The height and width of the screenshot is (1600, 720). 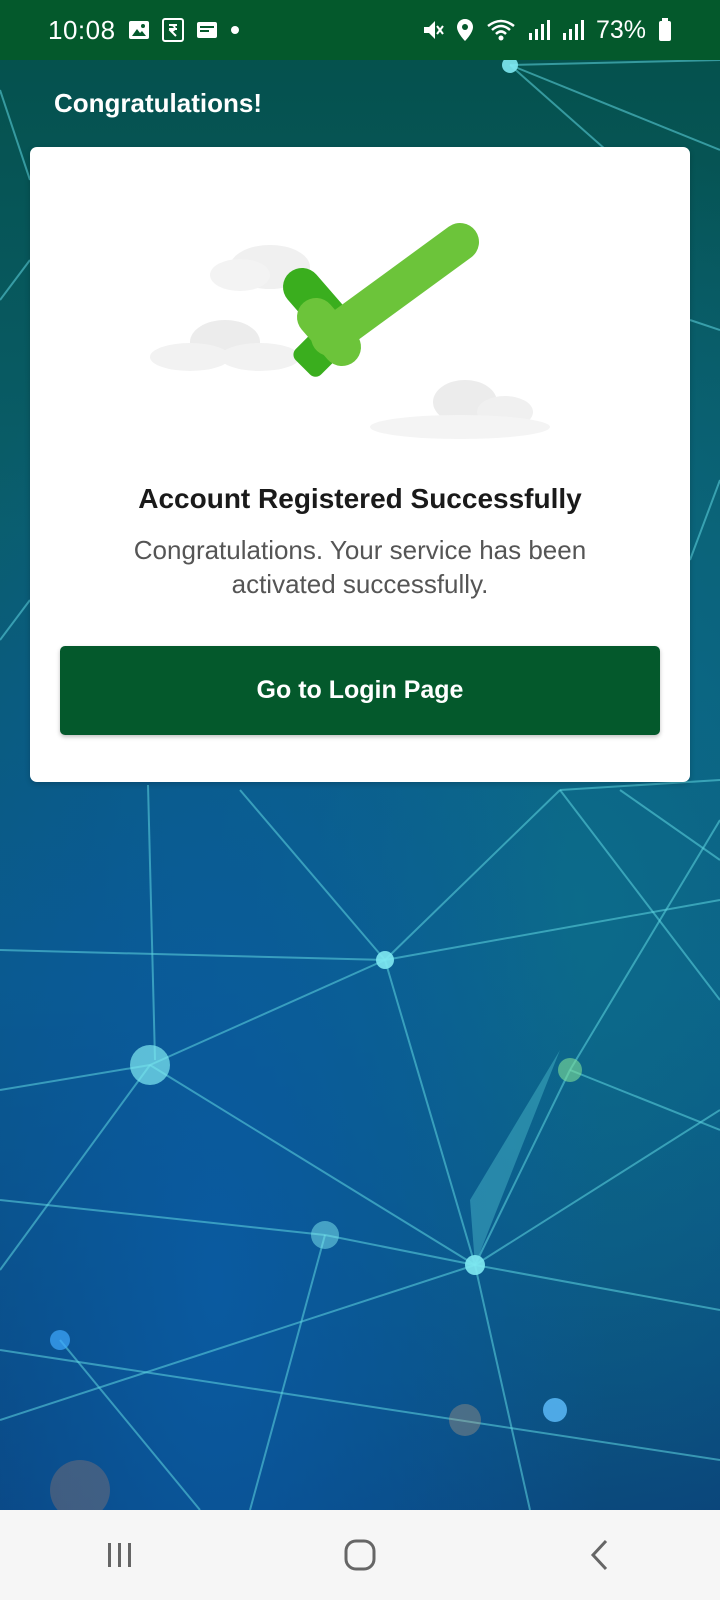 I want to click on wifi-icon, so click(x=501, y=30).